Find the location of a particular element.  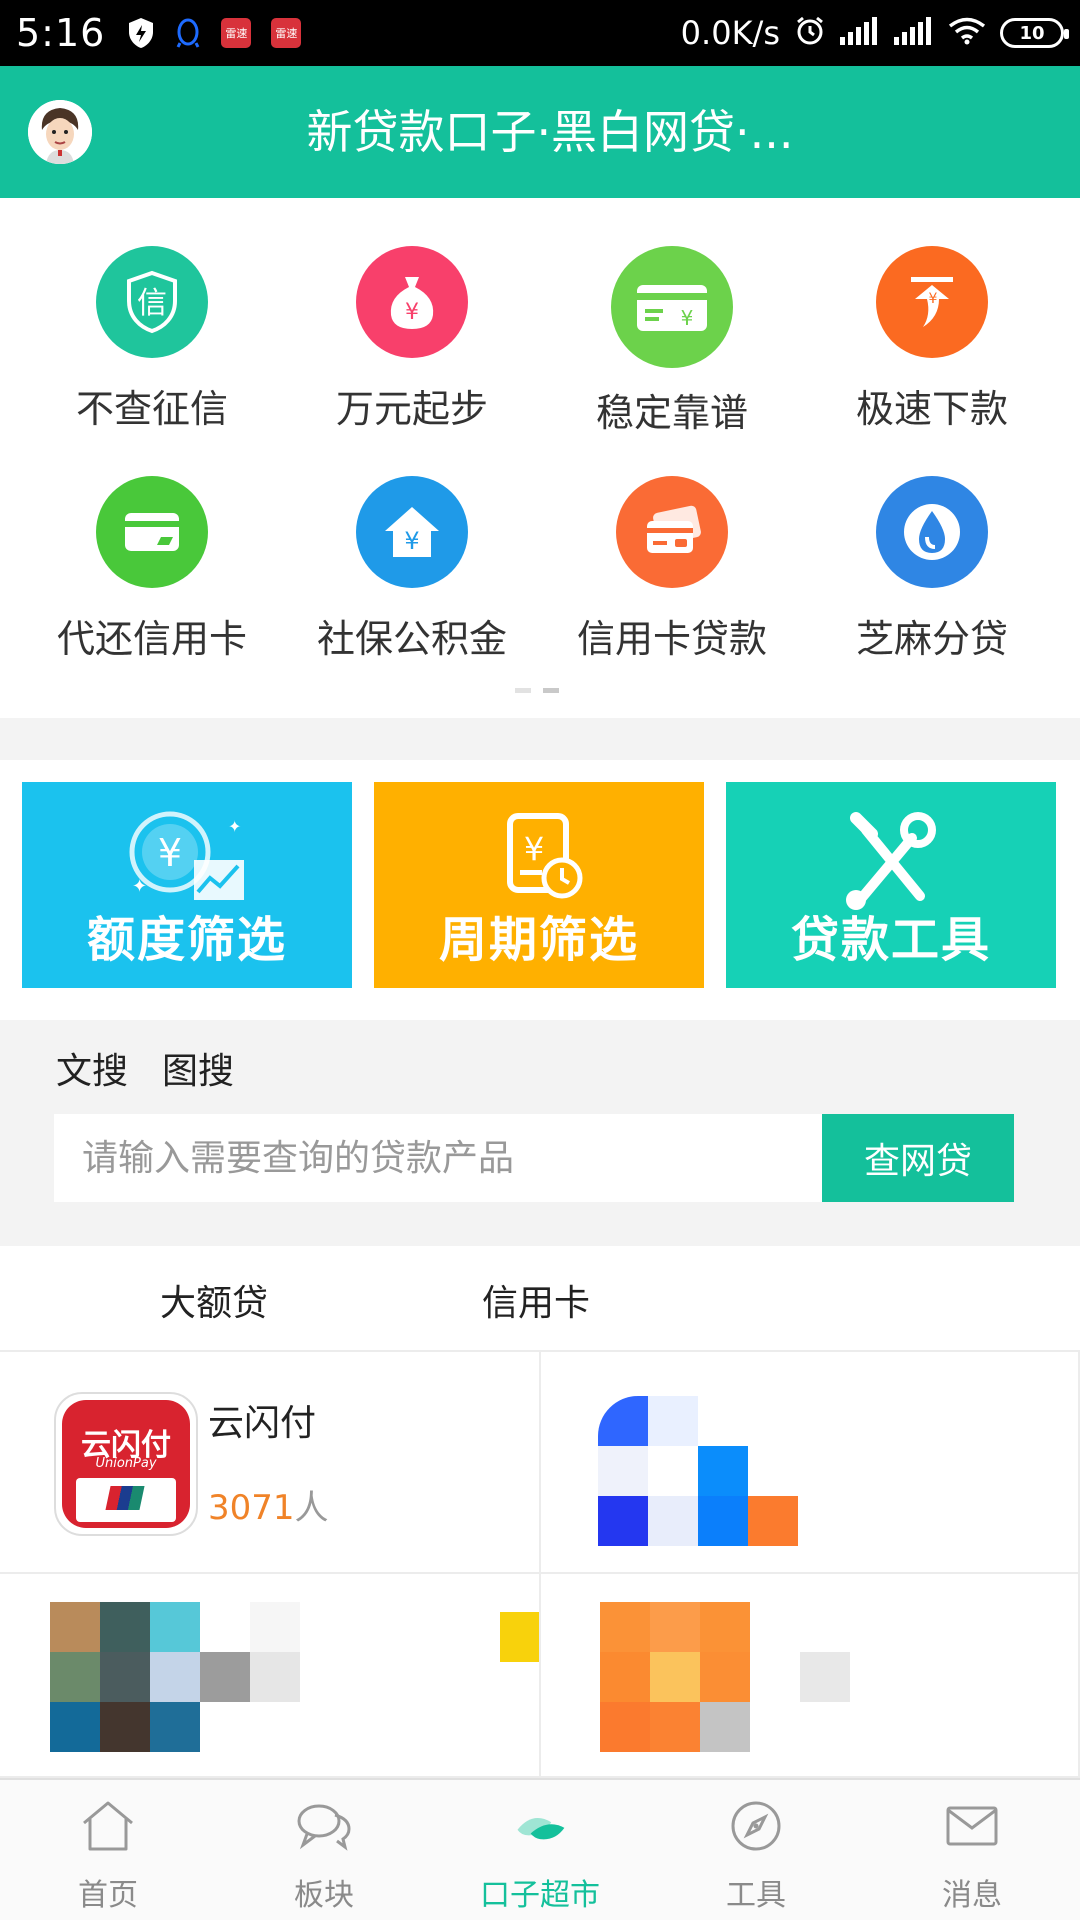

product-card: 云闪付 UnionPay 云闪付 3071人 is located at coordinates (270, 1463).